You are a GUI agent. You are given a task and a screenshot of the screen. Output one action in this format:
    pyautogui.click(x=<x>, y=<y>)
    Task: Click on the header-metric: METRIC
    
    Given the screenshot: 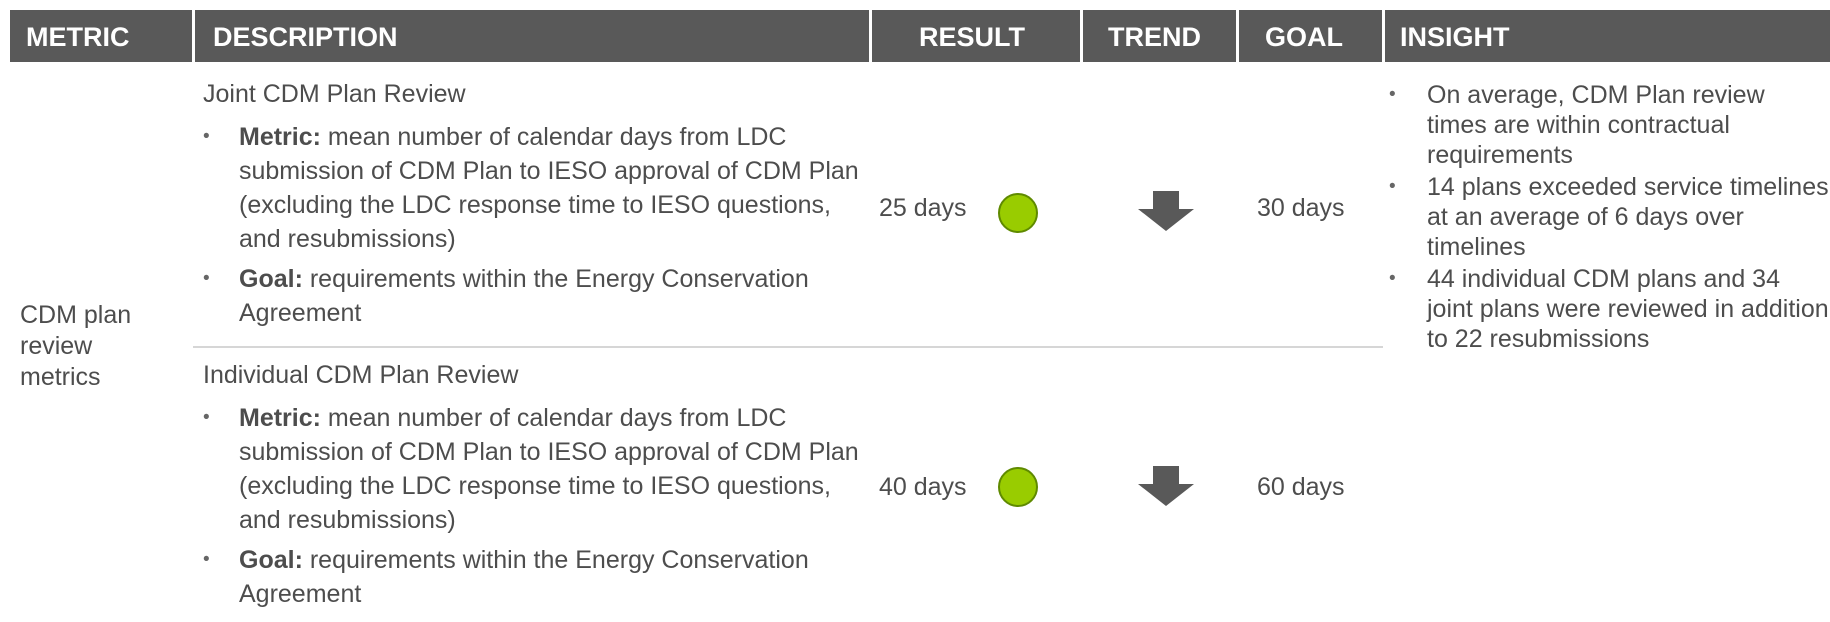 What is the action you would take?
    pyautogui.click(x=78, y=37)
    